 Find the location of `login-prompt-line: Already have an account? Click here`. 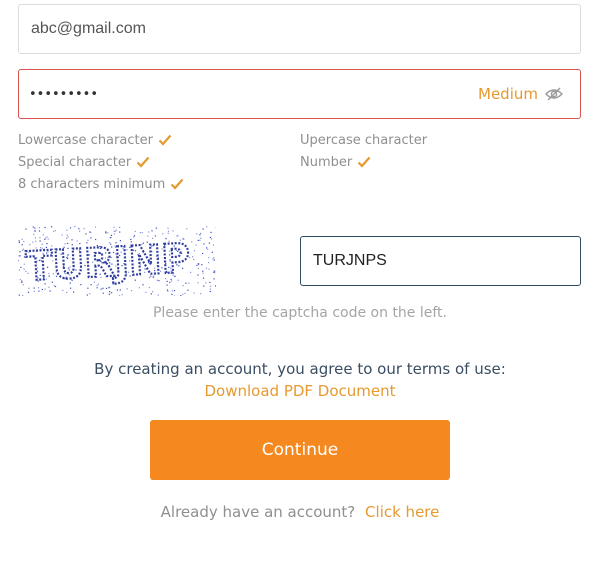

login-prompt-line: Already have an account? Click here is located at coordinates (298, 512).